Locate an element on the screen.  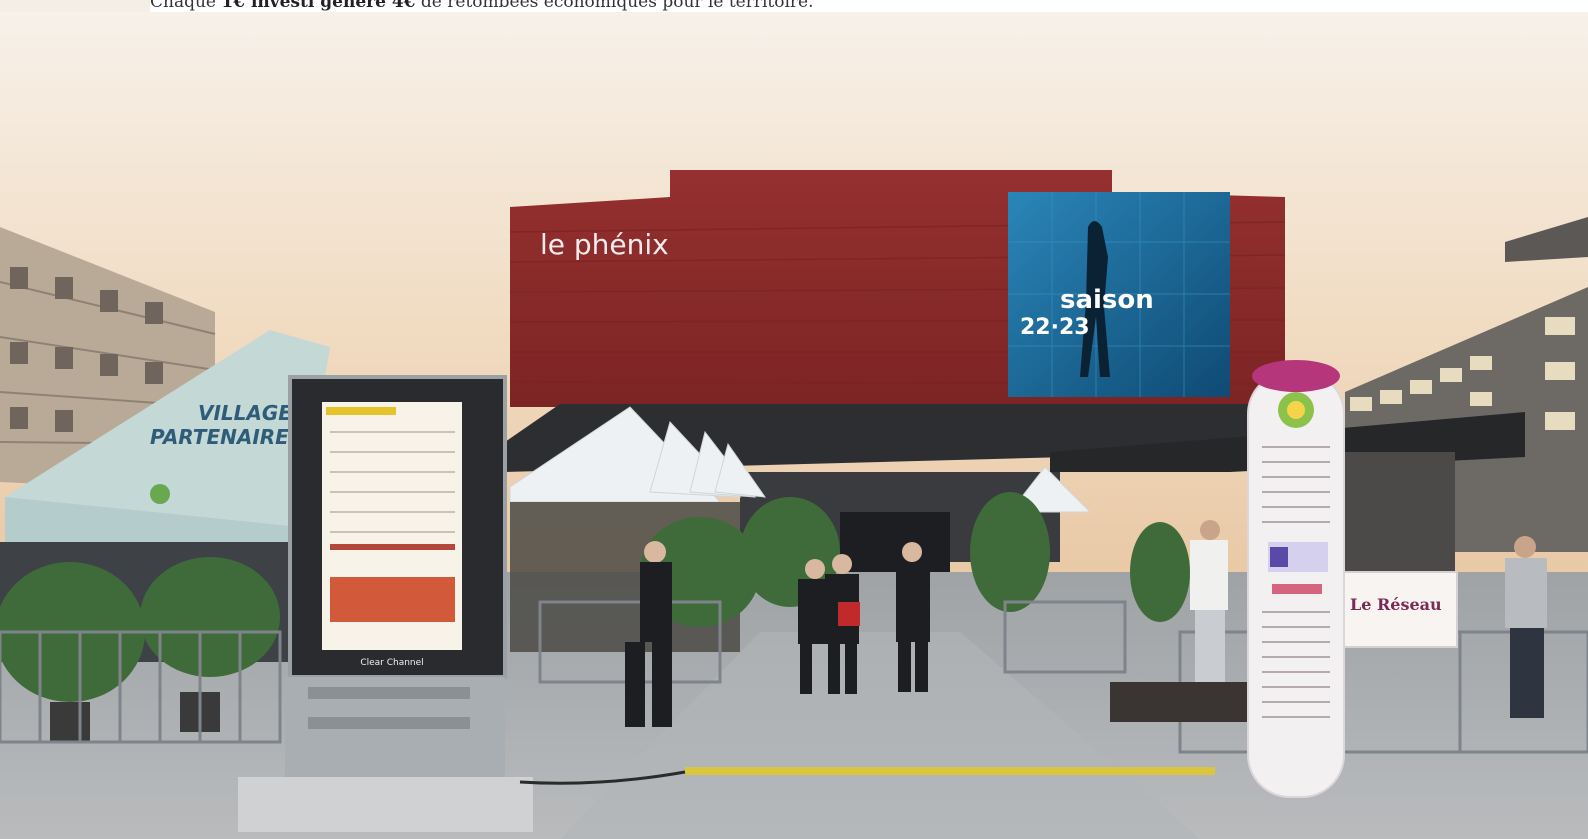
screen-years: 22·23 is located at coordinates (1055, 327).